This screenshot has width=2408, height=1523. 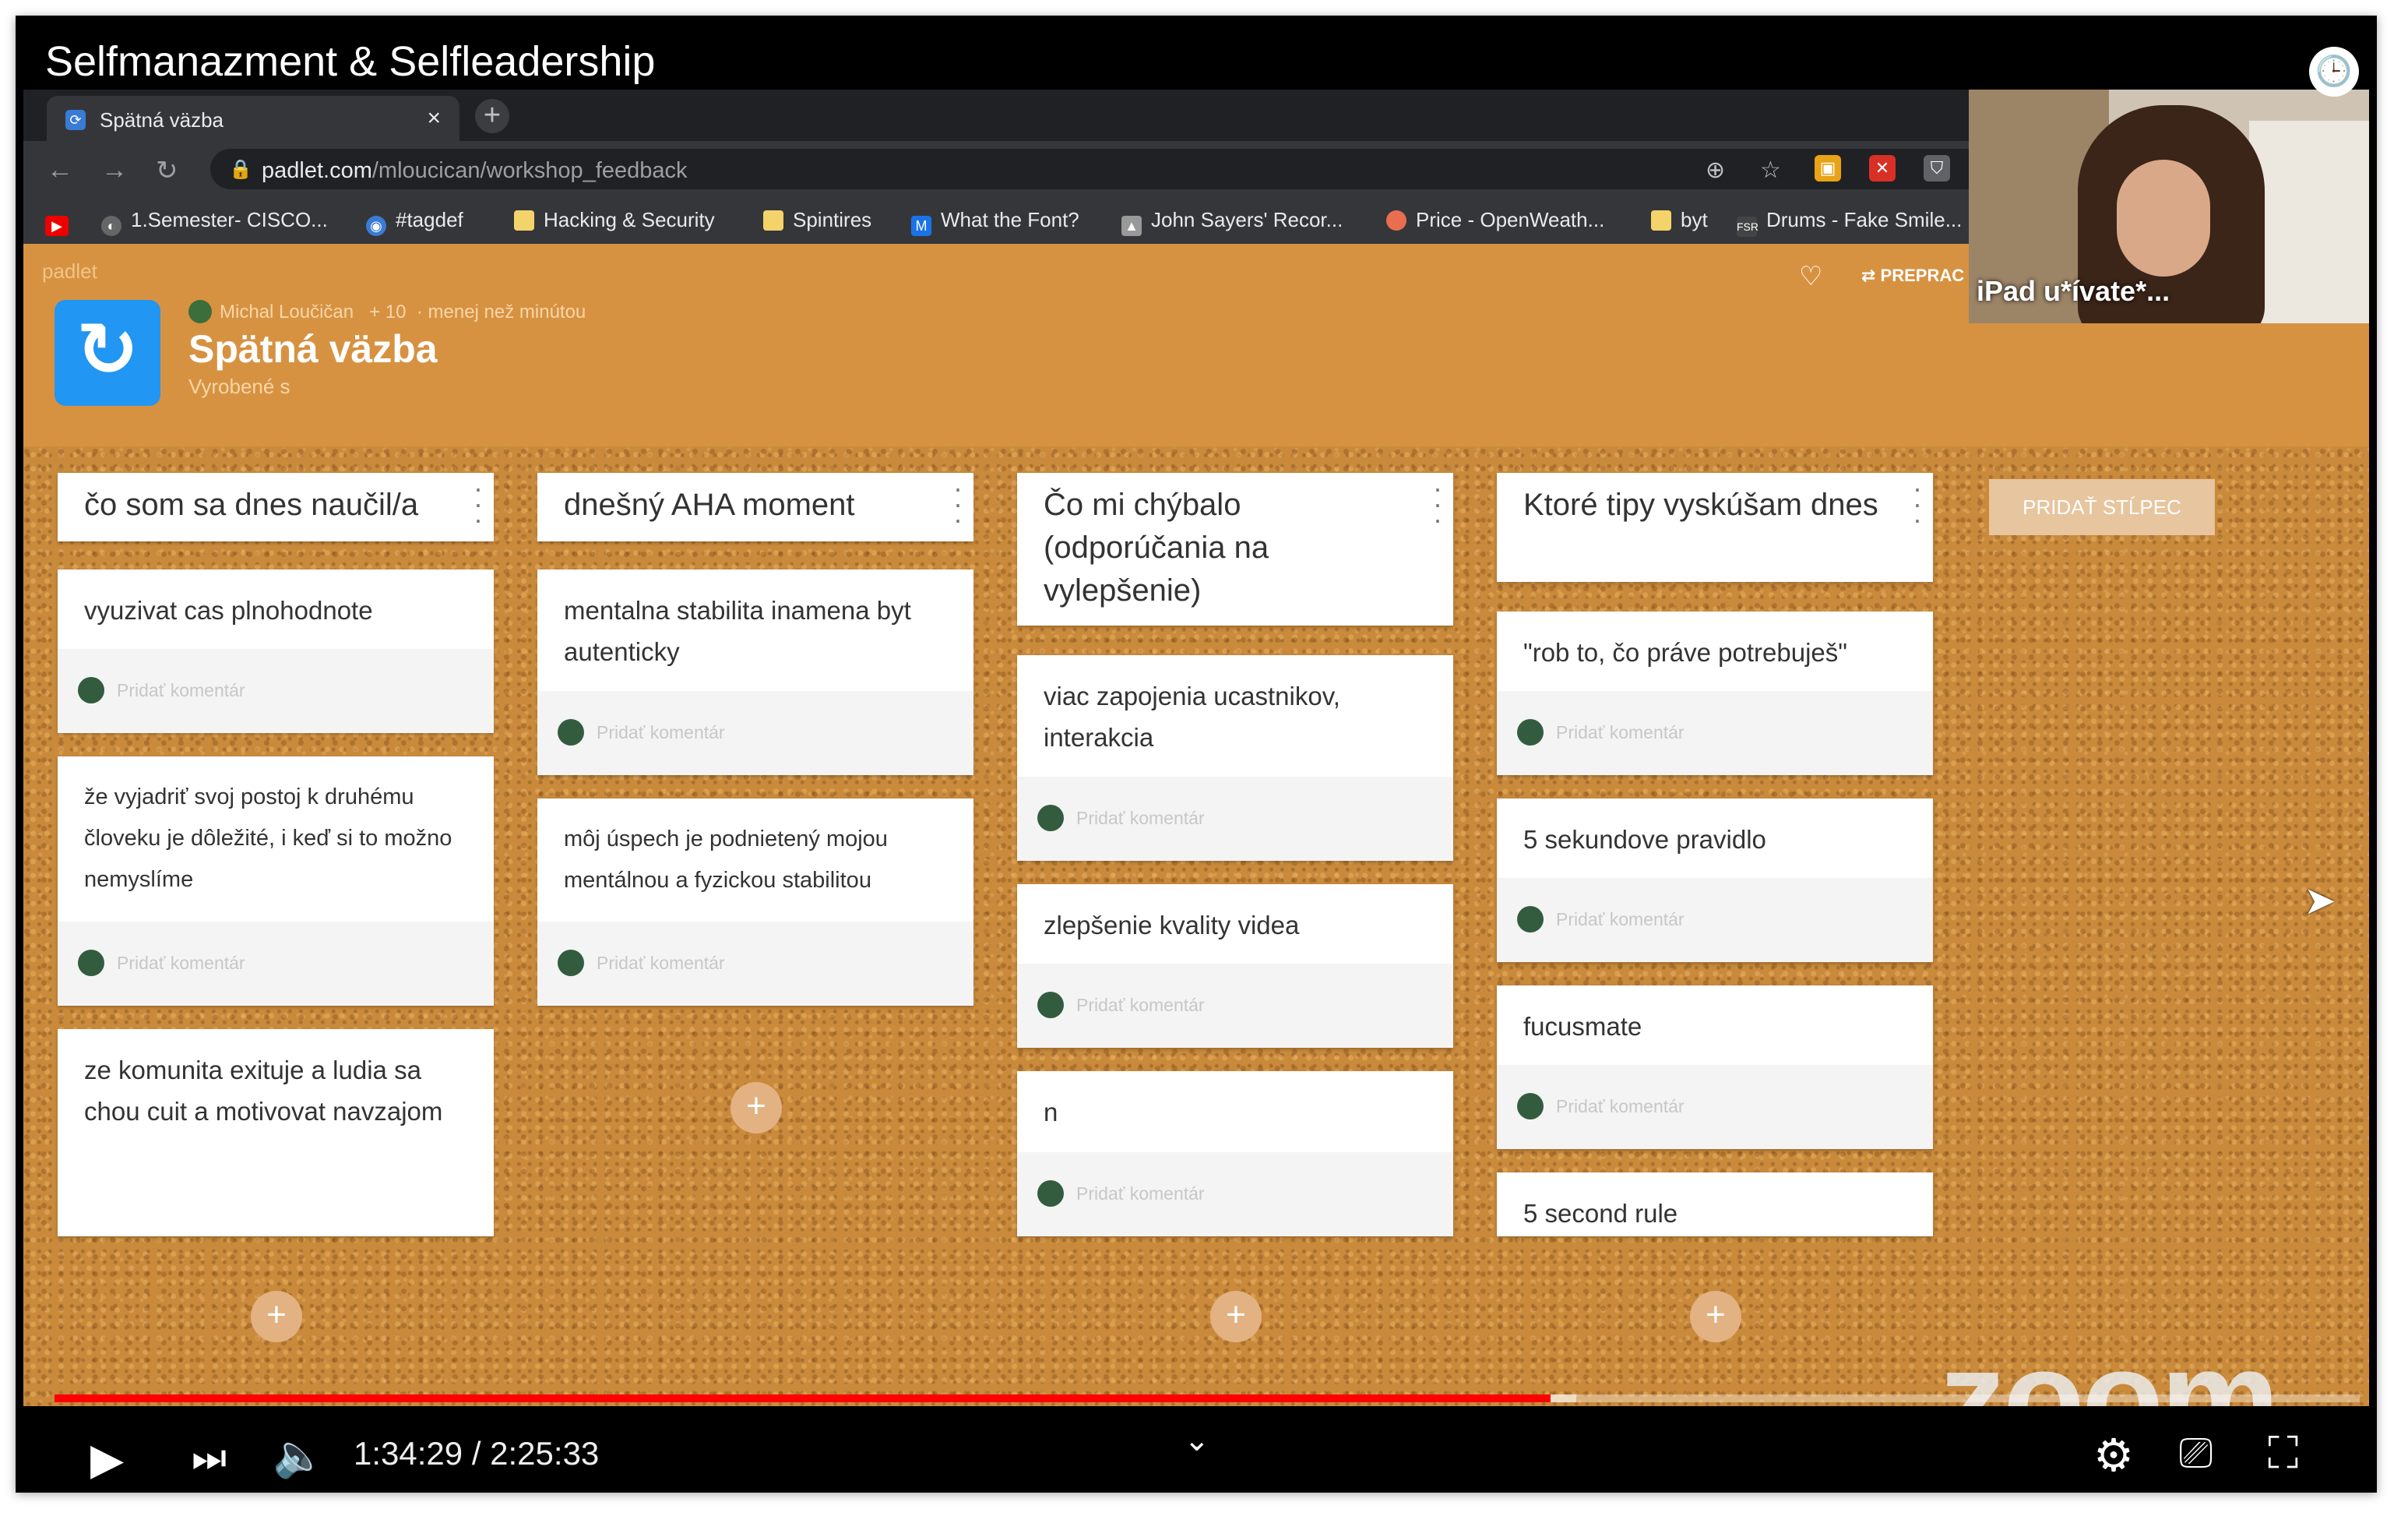 What do you see at coordinates (492, 116) in the screenshot?
I see `new-tab-icon: +` at bounding box center [492, 116].